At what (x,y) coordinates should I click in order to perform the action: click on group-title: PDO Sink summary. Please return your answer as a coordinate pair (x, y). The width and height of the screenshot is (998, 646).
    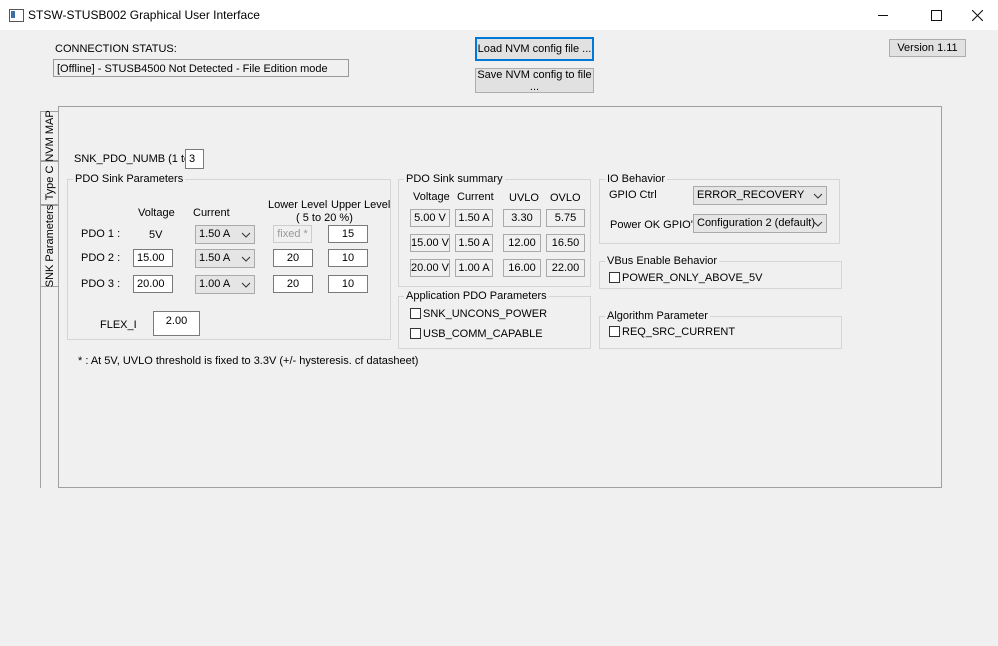
    Looking at the image, I should click on (454, 179).